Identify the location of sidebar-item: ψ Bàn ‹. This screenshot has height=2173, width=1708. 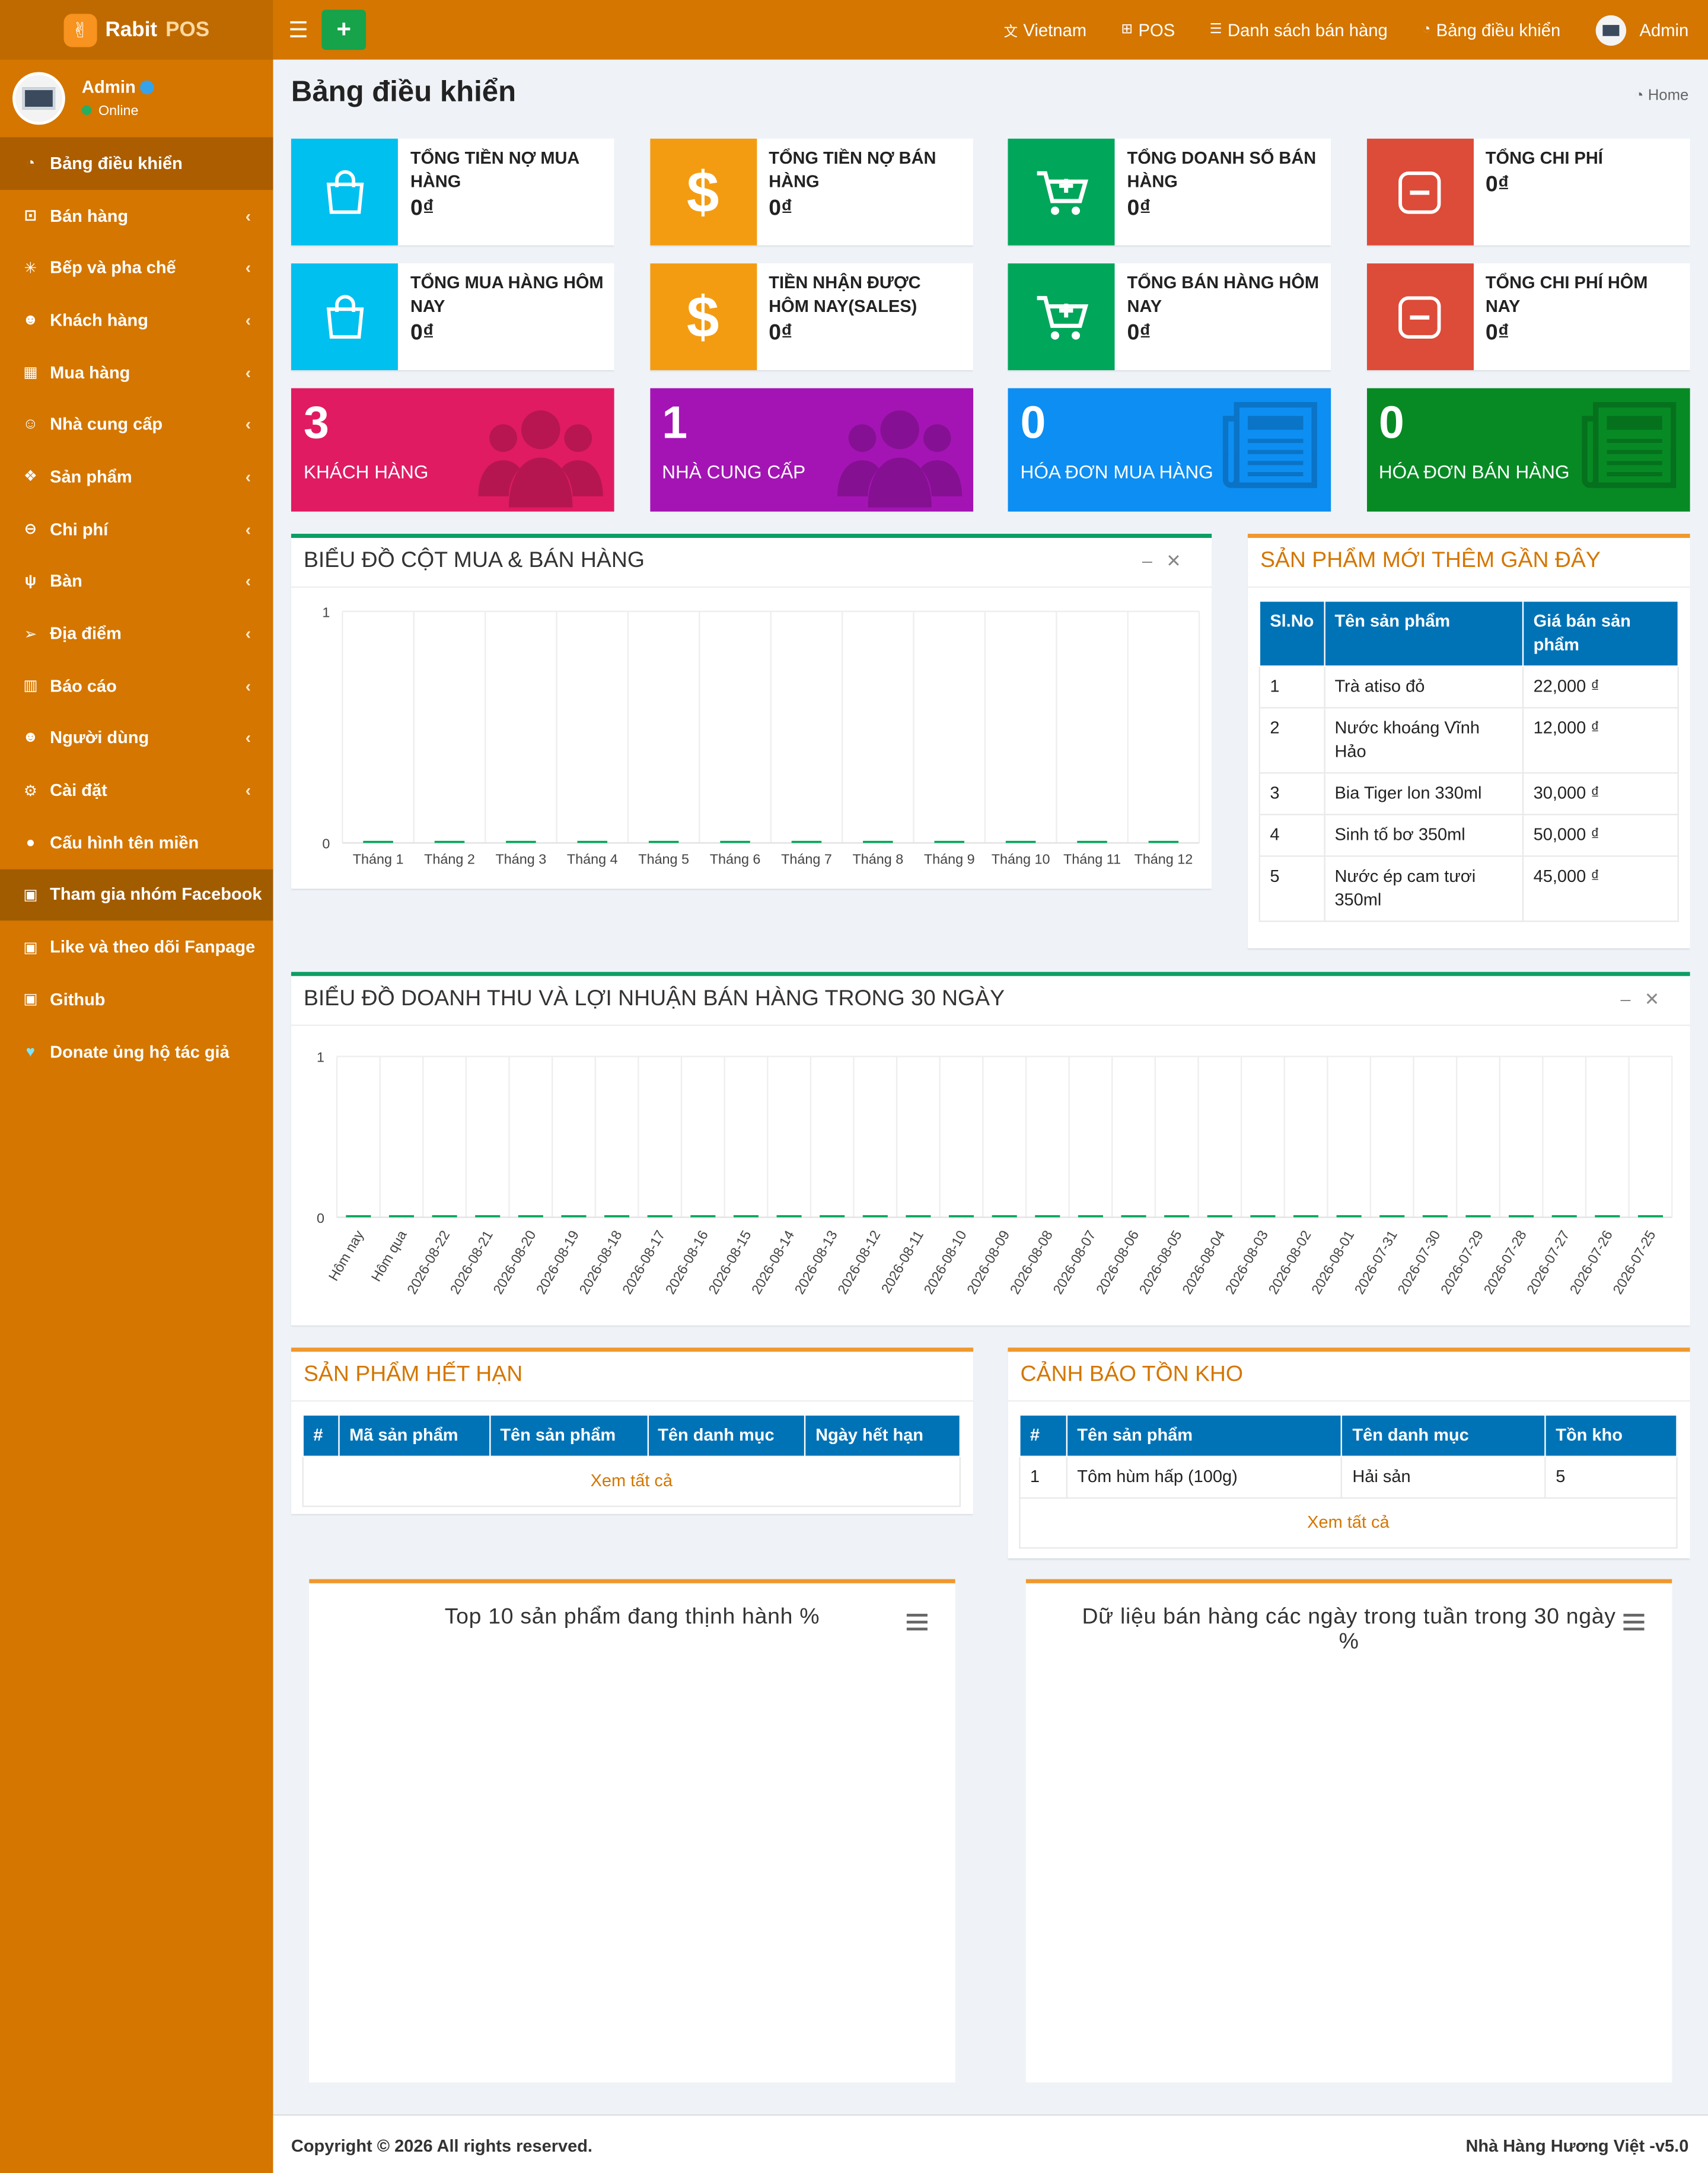
(136, 581).